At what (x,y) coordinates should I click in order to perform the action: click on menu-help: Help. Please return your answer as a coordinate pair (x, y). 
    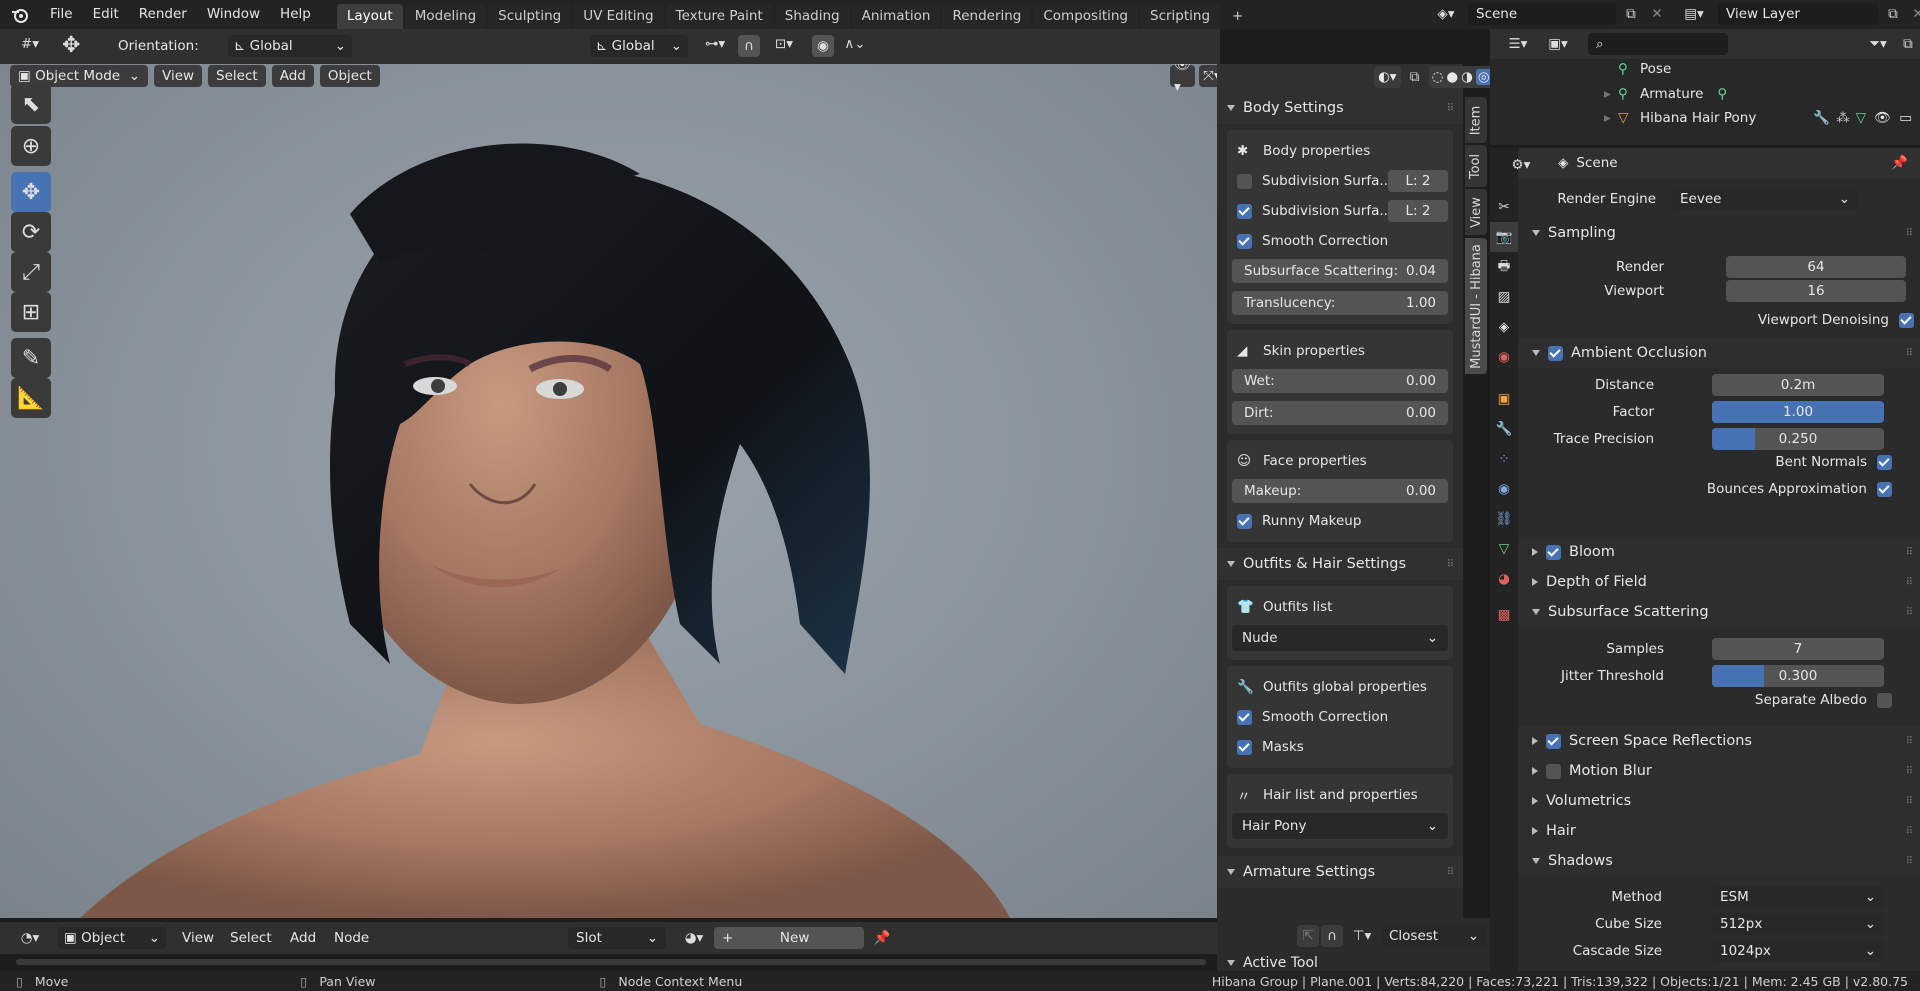
    Looking at the image, I should click on (295, 14).